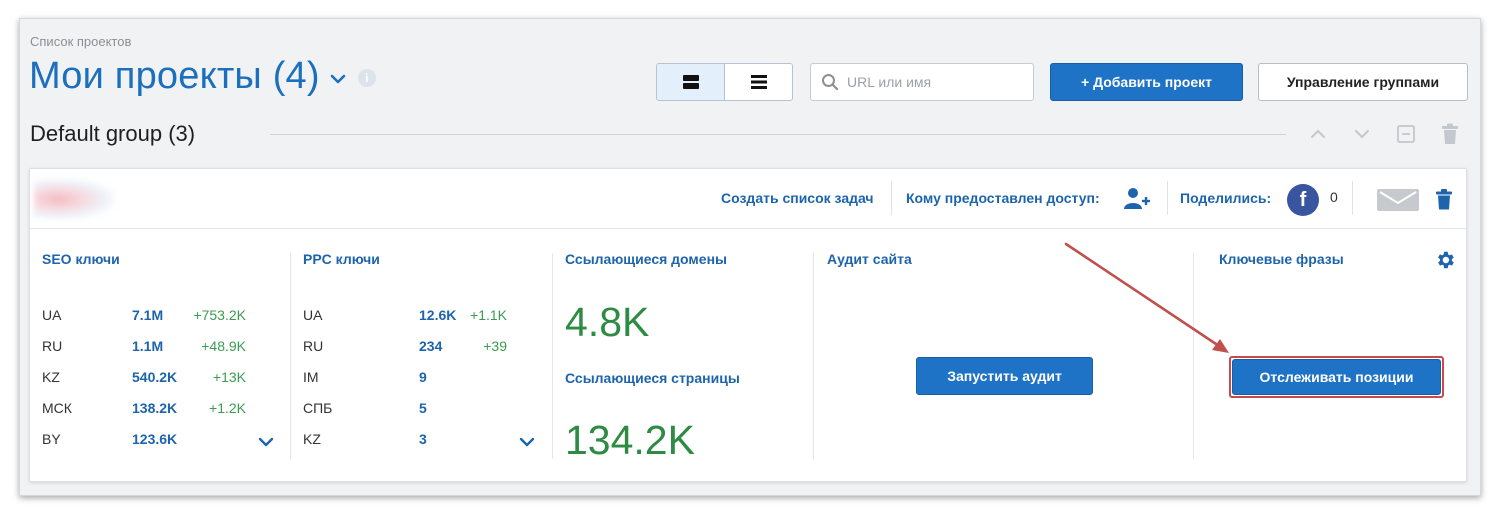 This screenshot has width=1500, height=512. I want to click on access-label: Кому предоставлен доступ:, so click(1003, 198).